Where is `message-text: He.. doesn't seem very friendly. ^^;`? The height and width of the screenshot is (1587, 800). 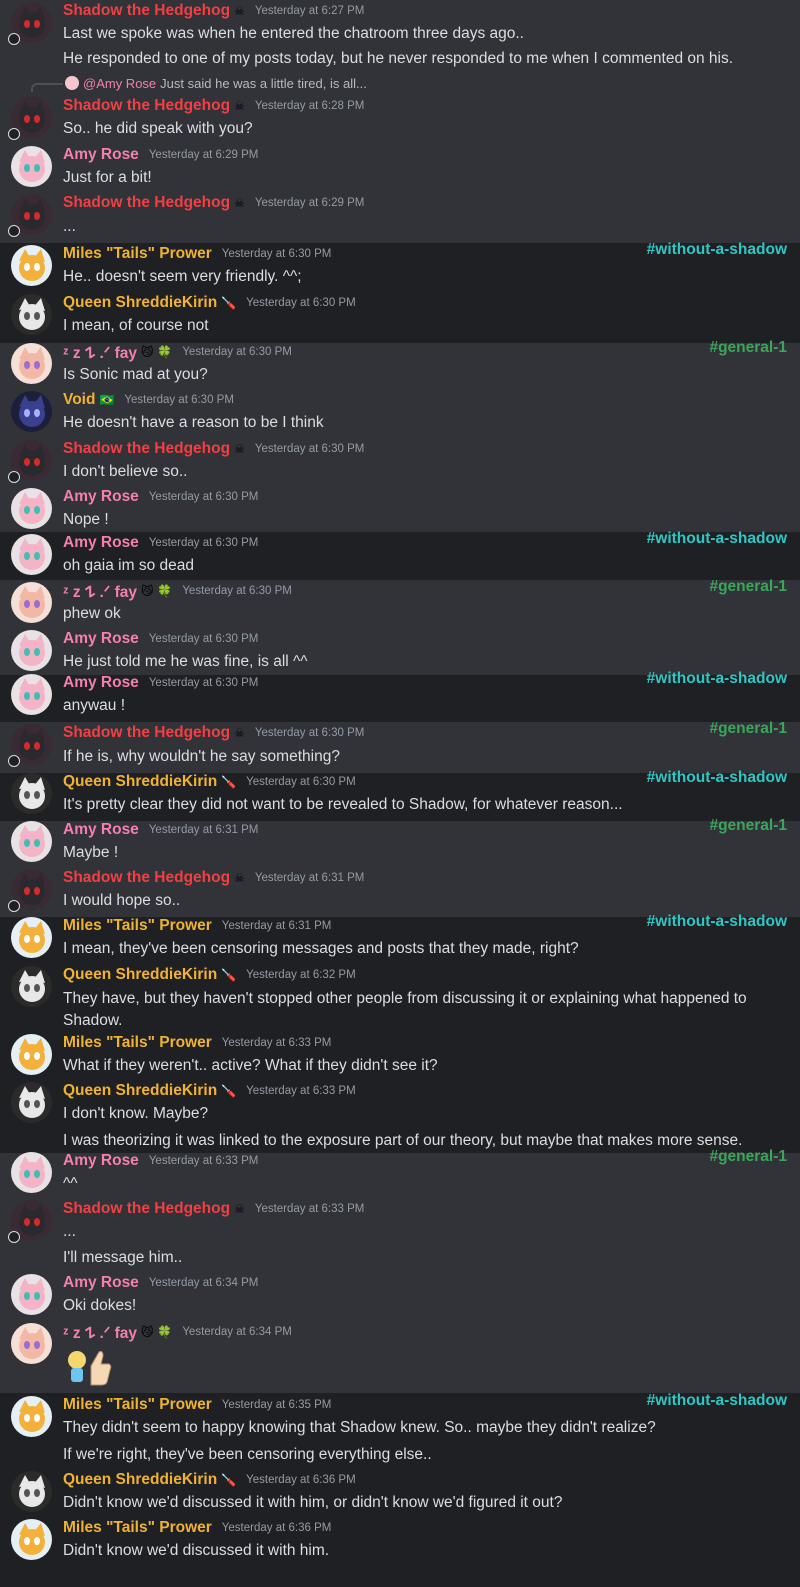 message-text: He.. doesn't seem very friendly. ^^; is located at coordinates (182, 276).